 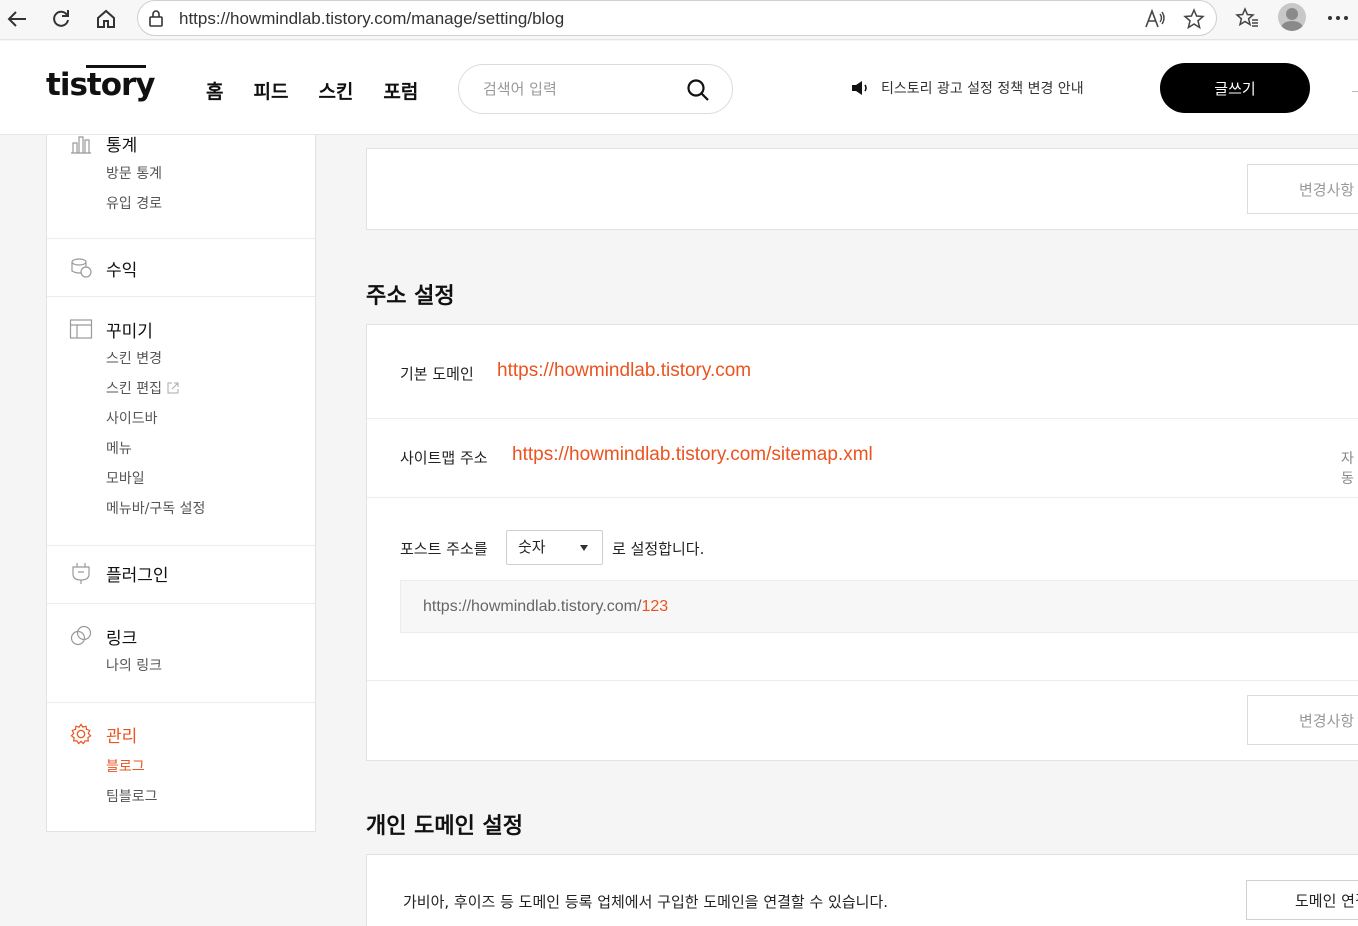 I want to click on sidebar-group-plugin: 플러그인, so click(x=181, y=575).